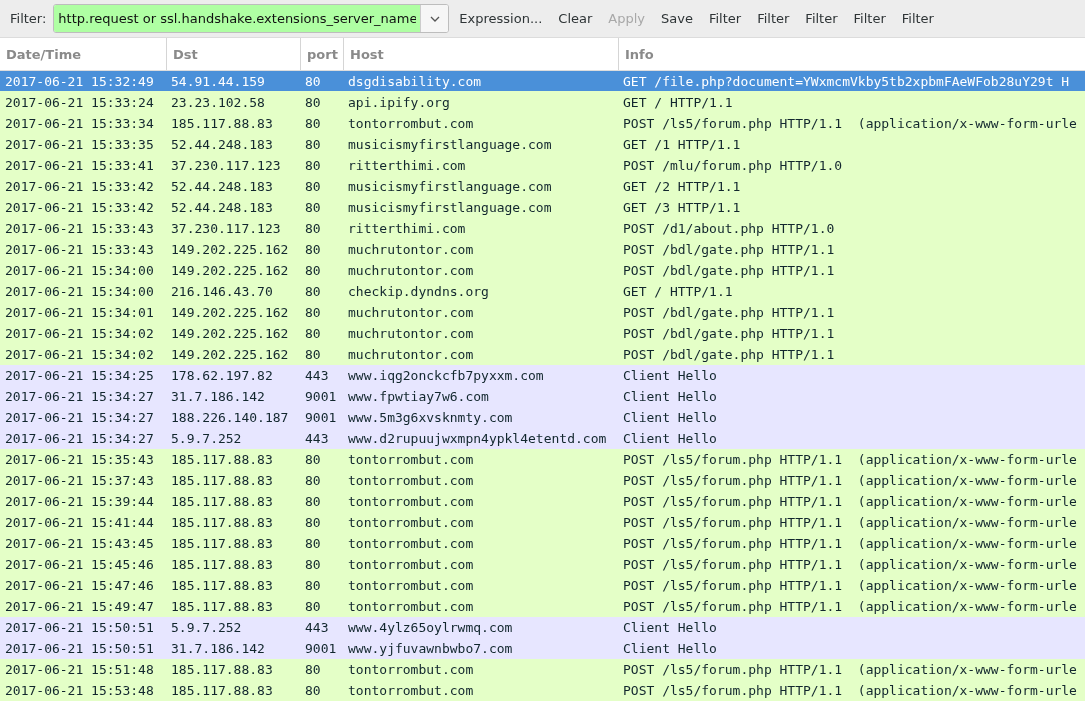 This screenshot has width=1085, height=702. Describe the element at coordinates (542, 102) in the screenshot. I see `table-row: 2017-06-21 15:33:24 23.23.102.58 80 api.ipify.org GET / HTTP/1.1` at that location.